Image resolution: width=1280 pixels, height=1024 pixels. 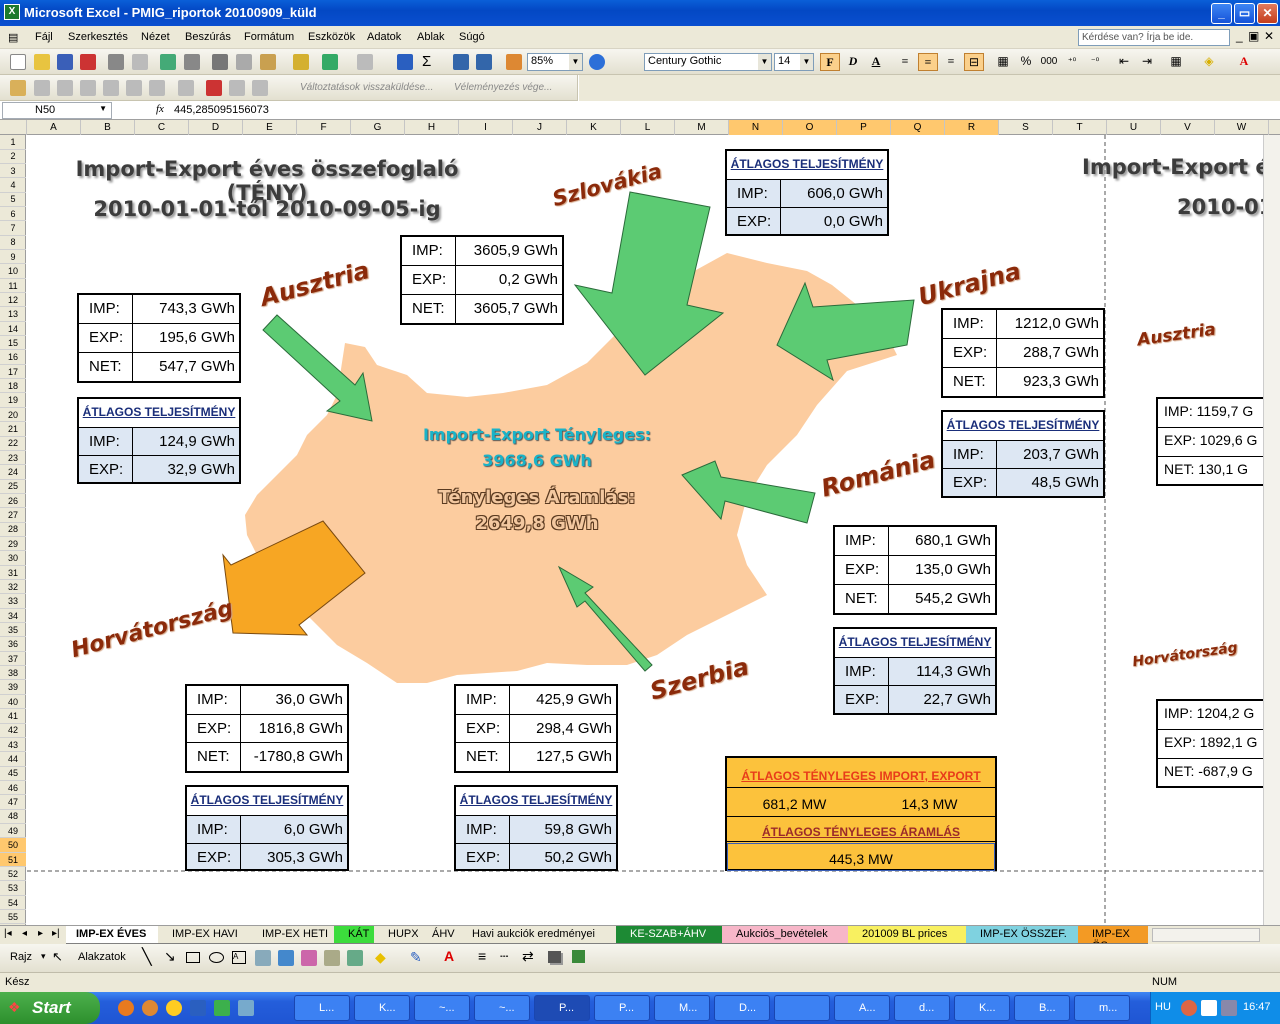 I want to click on row-header-18: 18, so click(x=13, y=386).